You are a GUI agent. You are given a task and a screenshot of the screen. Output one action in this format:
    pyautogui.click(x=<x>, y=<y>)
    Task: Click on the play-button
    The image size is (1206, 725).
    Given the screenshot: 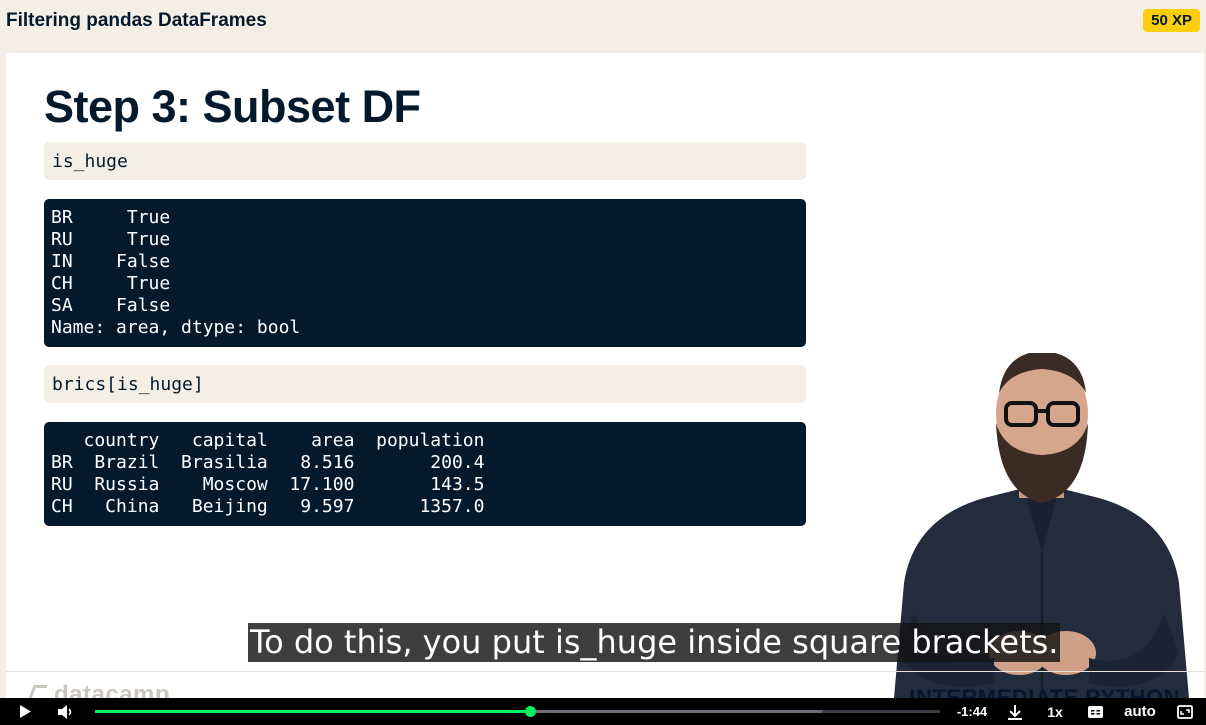 What is the action you would take?
    pyautogui.click(x=25, y=711)
    